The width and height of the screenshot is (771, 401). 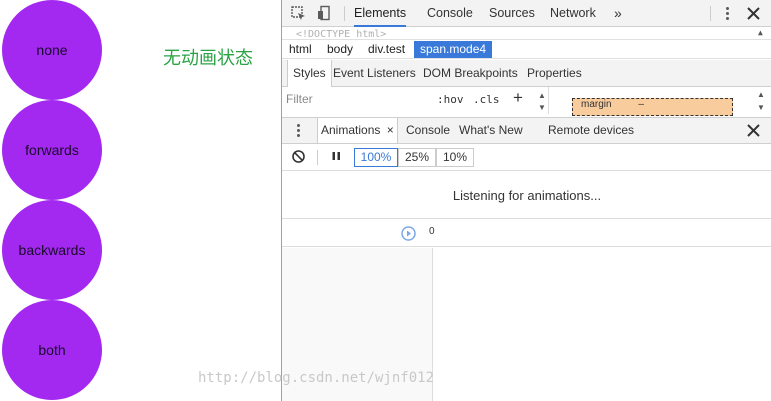 I want to click on main-tabbar: Elements Console Sources Network », so click(x=526, y=13).